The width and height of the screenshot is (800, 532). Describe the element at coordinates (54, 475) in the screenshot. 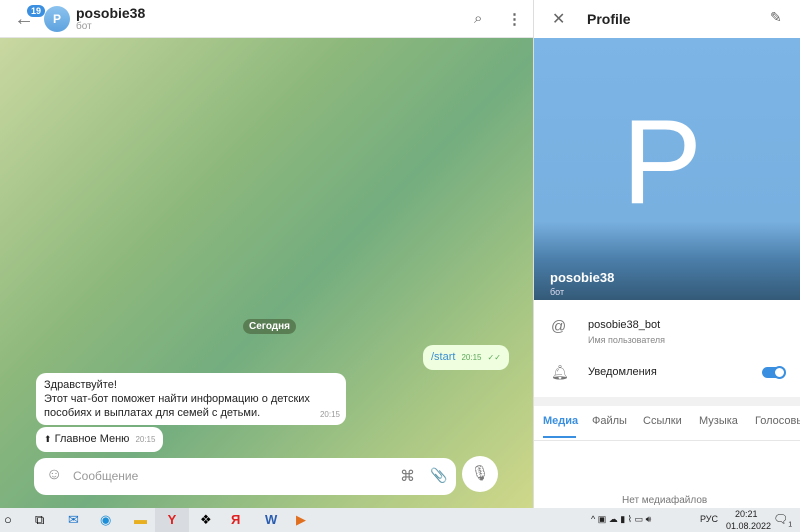

I see `emoji-icon: ☺` at that location.